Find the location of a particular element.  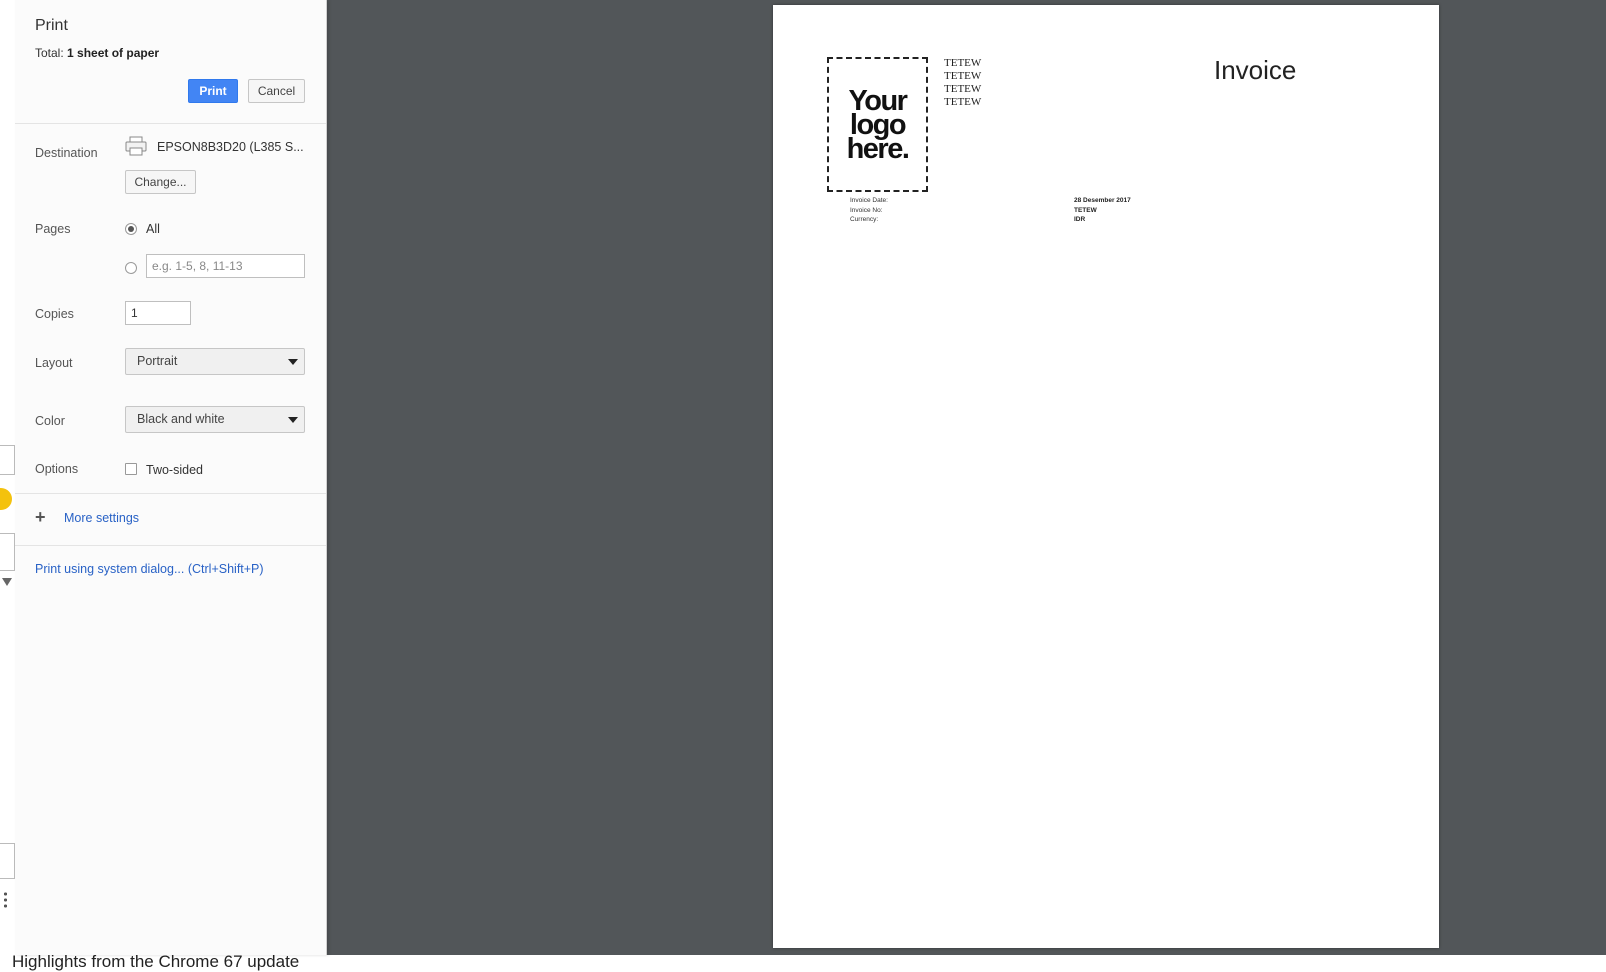

color-select: Black and white is located at coordinates (215, 419).